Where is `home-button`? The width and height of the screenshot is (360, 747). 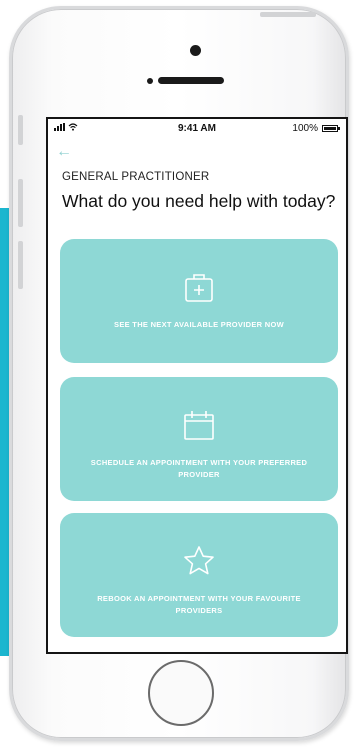 home-button is located at coordinates (181, 693).